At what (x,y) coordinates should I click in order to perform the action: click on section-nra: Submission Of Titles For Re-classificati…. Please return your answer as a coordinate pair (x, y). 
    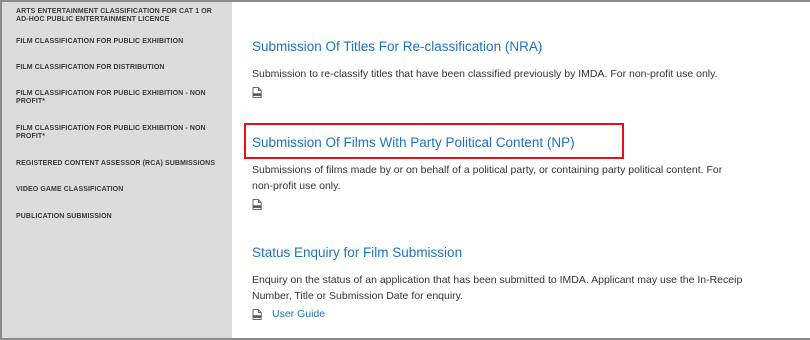
    Looking at the image, I should click on (531, 70).